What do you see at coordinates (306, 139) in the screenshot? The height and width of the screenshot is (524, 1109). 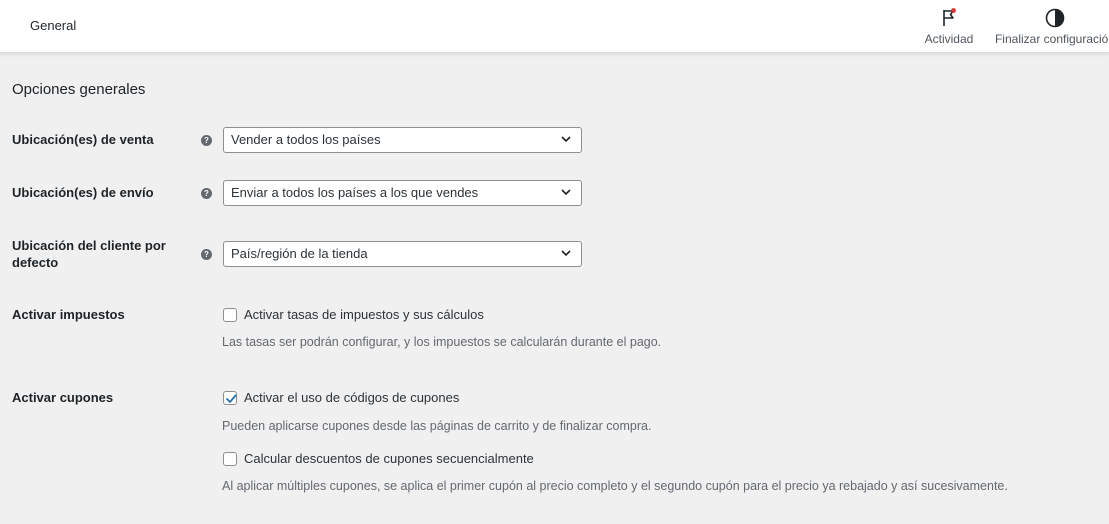 I see `sell-locations-value: Vender a todos los países` at bounding box center [306, 139].